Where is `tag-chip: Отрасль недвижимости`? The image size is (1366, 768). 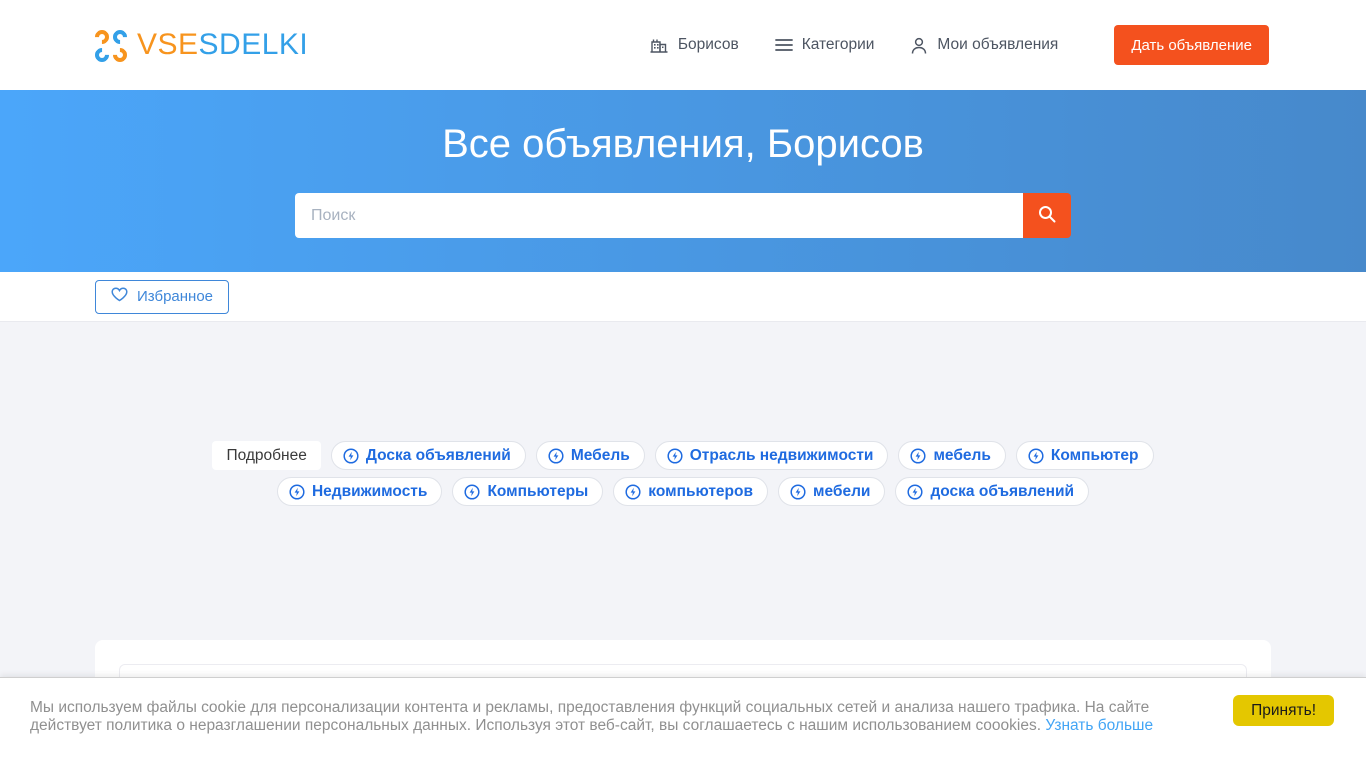
tag-chip: Отрасль недвижимости is located at coordinates (771, 455).